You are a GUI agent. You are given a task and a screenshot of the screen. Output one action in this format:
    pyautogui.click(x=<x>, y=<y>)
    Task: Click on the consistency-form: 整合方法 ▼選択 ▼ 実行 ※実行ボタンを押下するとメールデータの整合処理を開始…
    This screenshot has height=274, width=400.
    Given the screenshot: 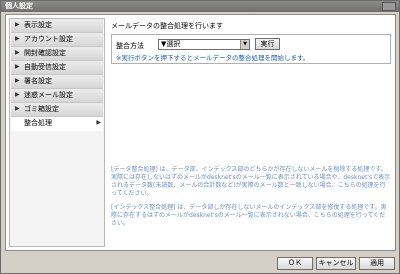 What is the action you would take?
    pyautogui.click(x=251, y=49)
    